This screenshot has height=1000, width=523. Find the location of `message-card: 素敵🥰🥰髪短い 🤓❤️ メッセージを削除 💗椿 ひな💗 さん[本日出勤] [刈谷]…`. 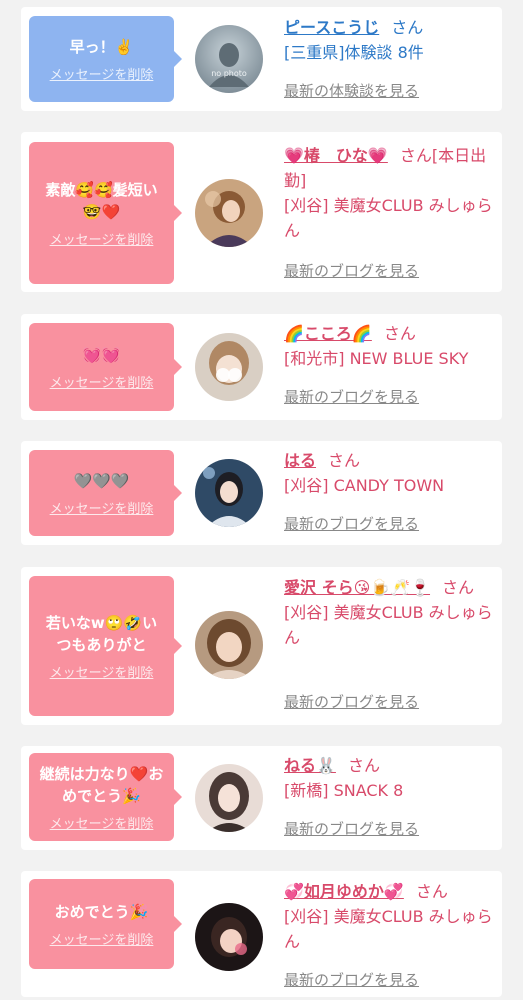

message-card: 素敵🥰🥰髪短い 🤓❤️ メッセージを削除 💗椿 ひな💗 さん[本日出勤] [刈谷]… is located at coordinates (261, 212).